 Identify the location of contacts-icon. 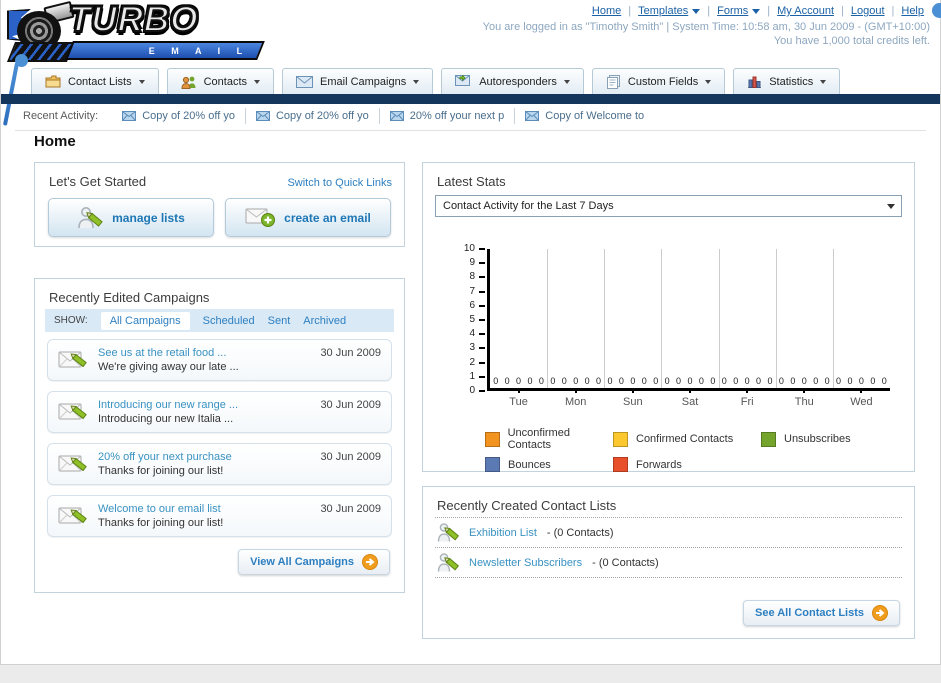
(189, 82).